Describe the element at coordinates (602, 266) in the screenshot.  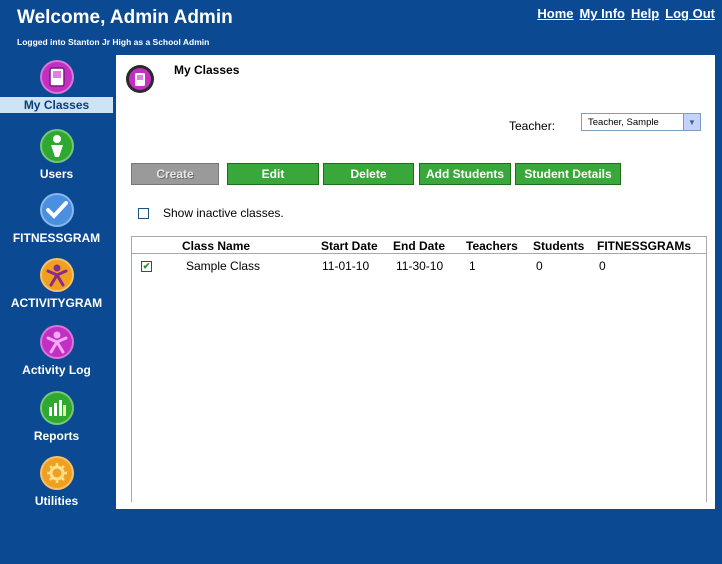
I see `cell-fitnessgrams: 0` at that location.